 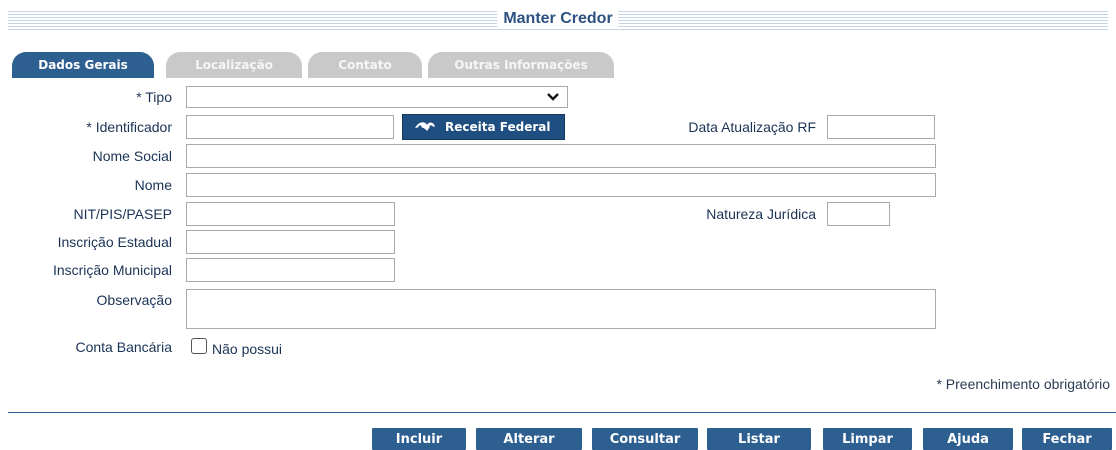 I want to click on consultar-button: Consultar, so click(x=645, y=439).